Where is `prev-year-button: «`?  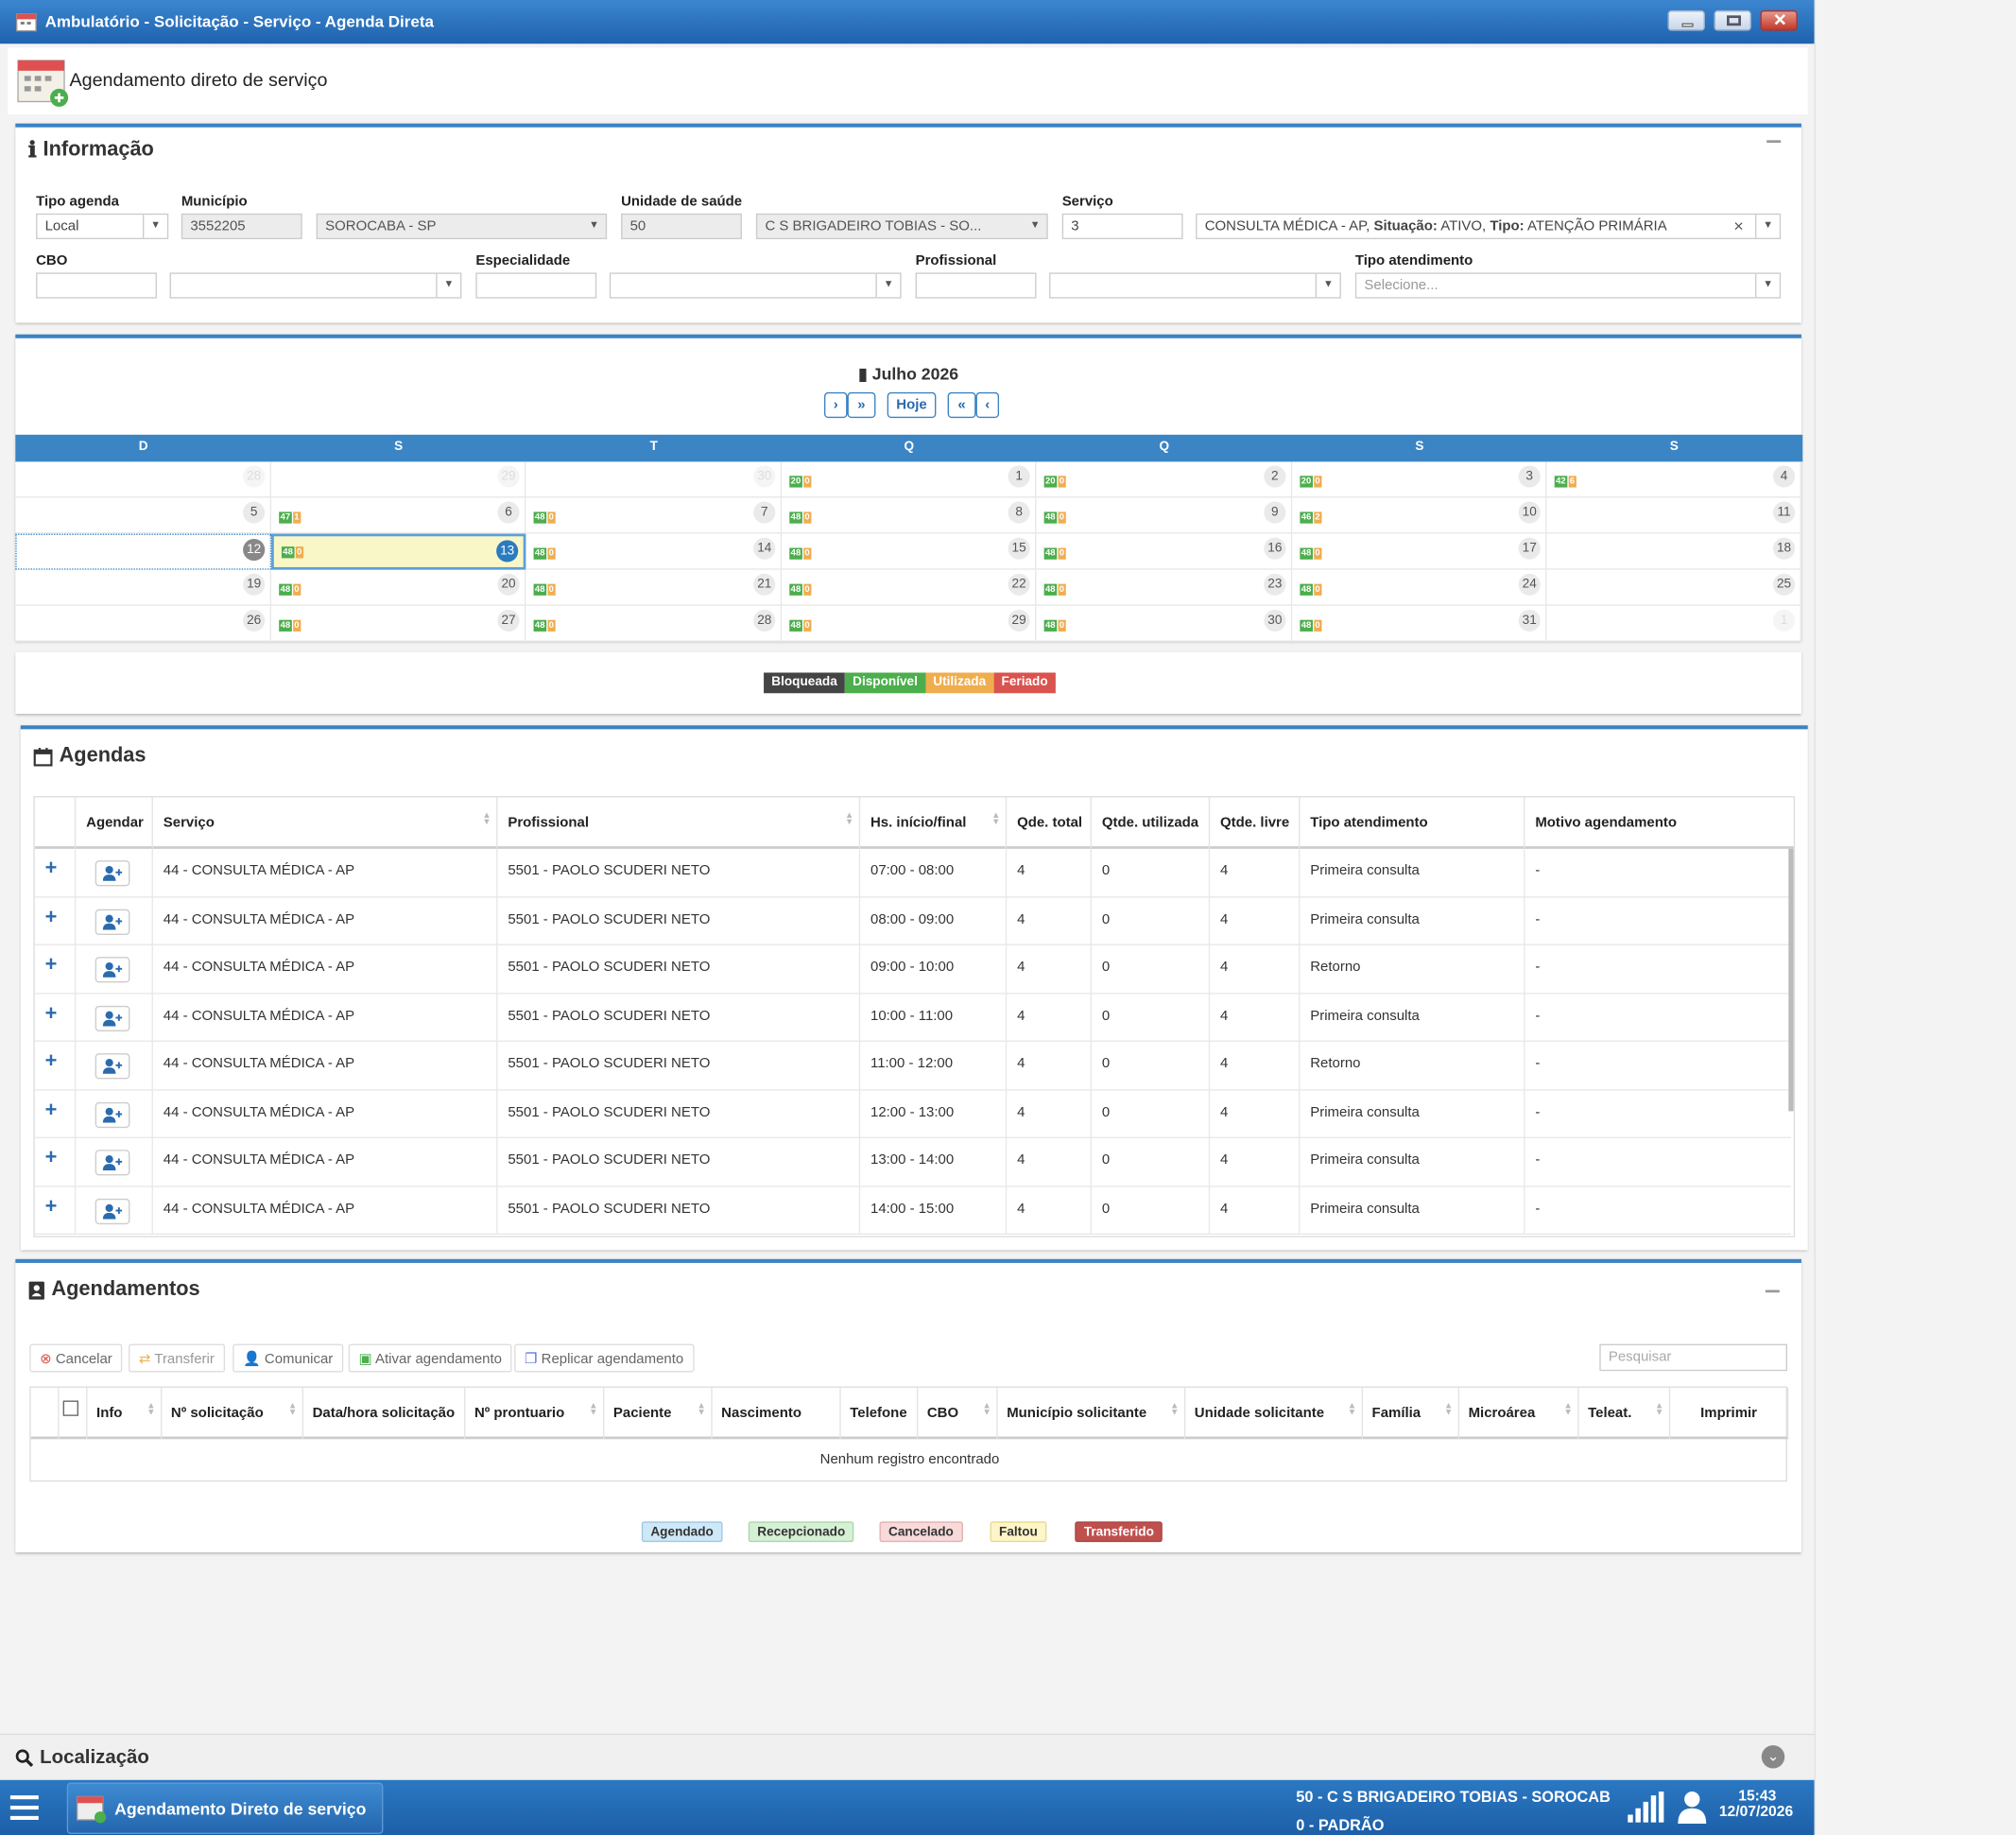
prev-year-button: « is located at coordinates (961, 405).